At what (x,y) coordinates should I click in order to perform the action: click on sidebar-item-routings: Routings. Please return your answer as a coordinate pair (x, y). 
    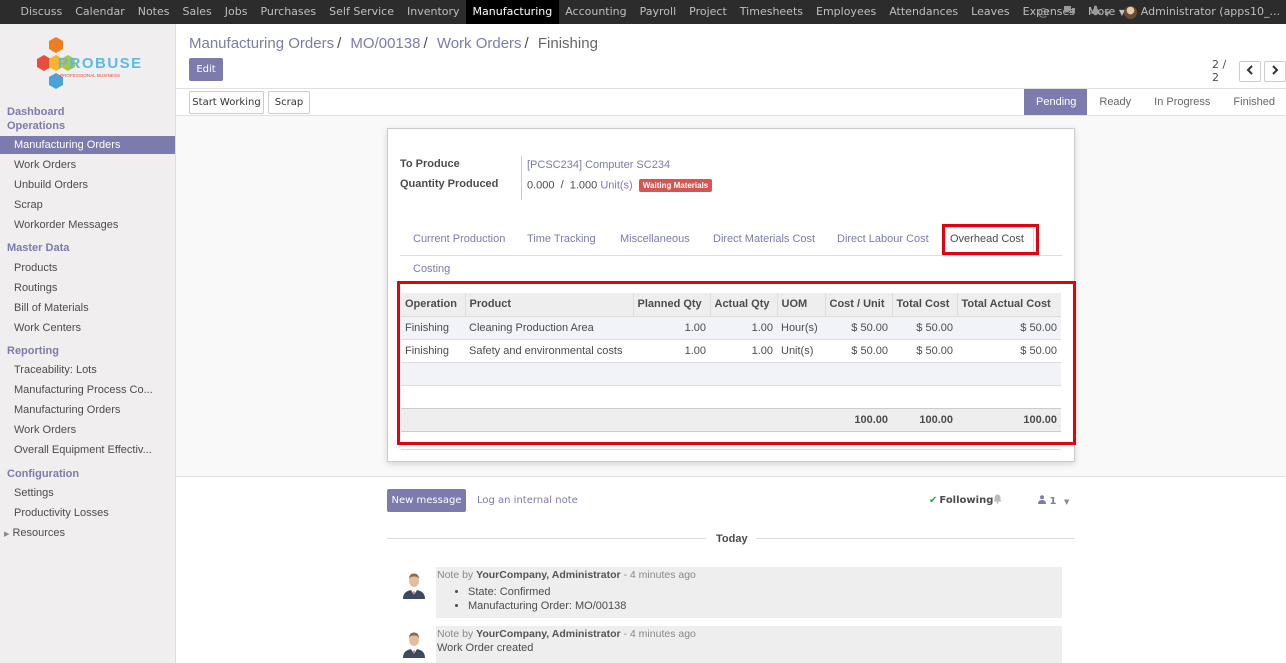
    Looking at the image, I should click on (87, 288).